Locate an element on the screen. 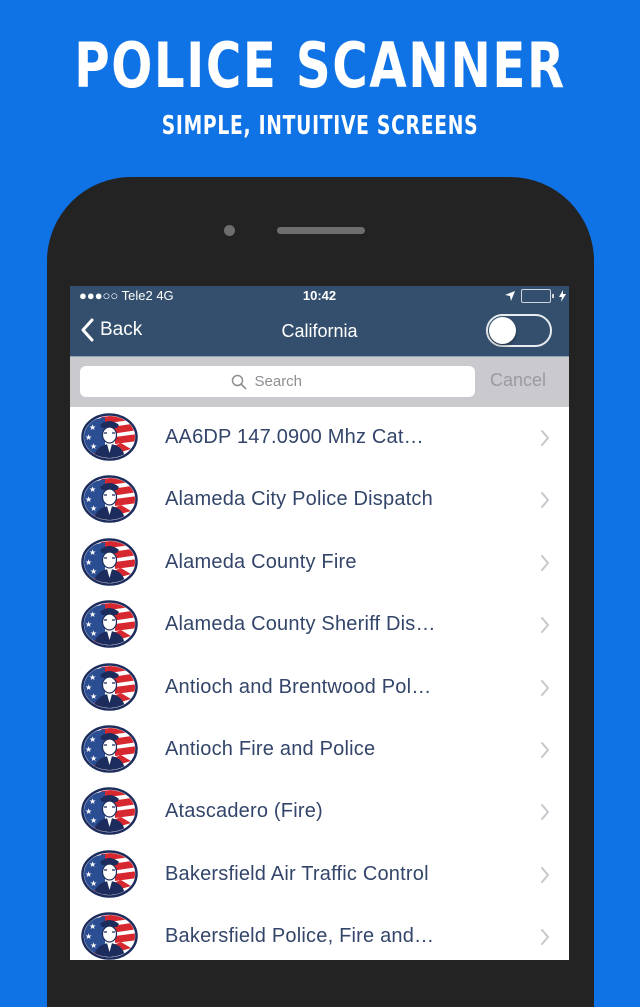  list-item: ★ ★ ★ Bakersfield Air Traffic Control is located at coordinates (319, 875).